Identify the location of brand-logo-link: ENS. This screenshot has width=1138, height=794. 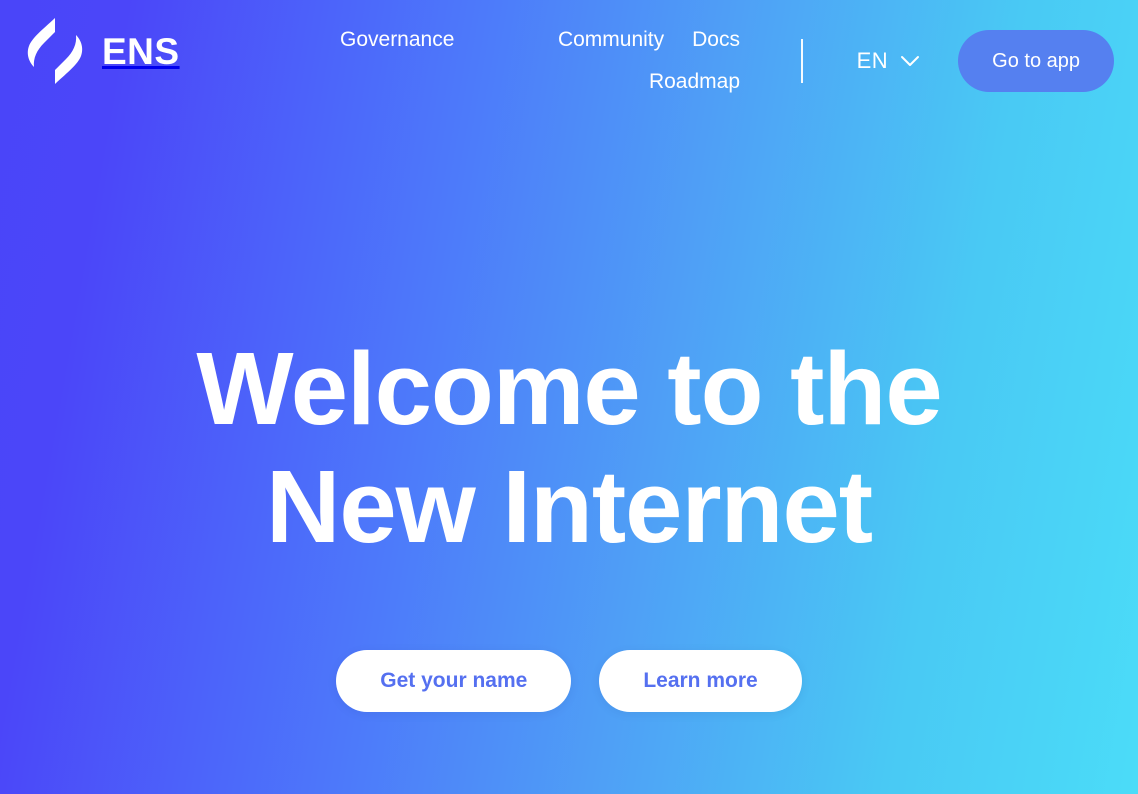
(101, 51).